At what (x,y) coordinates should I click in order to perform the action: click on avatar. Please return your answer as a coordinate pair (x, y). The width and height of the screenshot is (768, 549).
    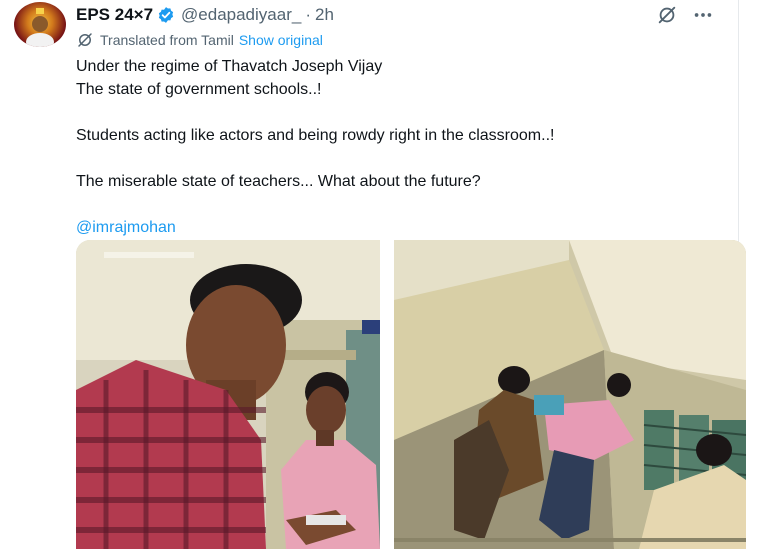
    Looking at the image, I should click on (40, 24).